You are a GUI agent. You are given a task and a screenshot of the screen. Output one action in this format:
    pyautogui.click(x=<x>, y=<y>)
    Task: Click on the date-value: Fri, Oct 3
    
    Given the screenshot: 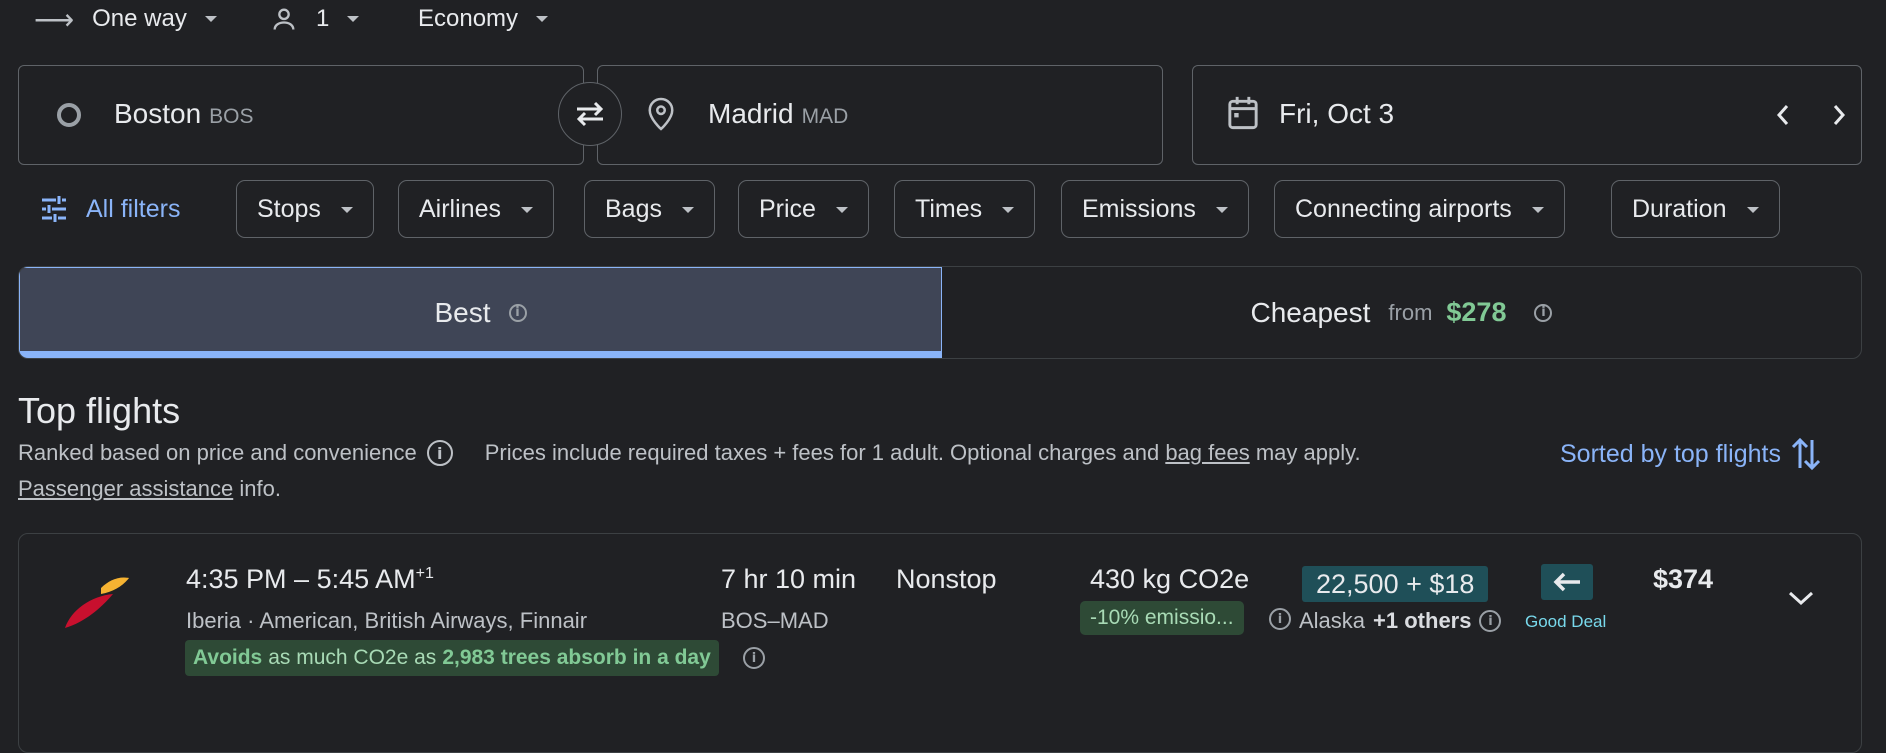 What is the action you would take?
    pyautogui.click(x=1337, y=113)
    